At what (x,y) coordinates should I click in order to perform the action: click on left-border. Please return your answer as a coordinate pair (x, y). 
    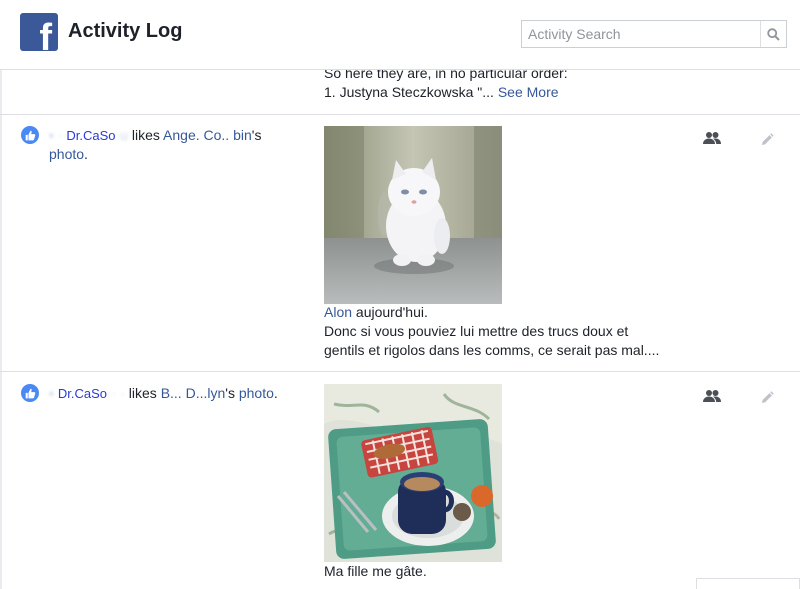
    Looking at the image, I should click on (1, 329).